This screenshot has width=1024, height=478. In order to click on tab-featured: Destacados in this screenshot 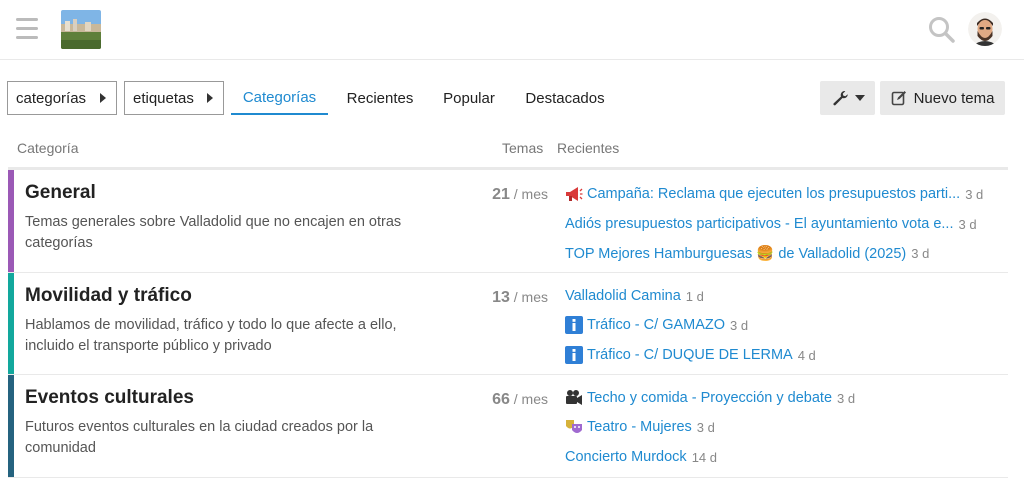, I will do `click(565, 98)`.